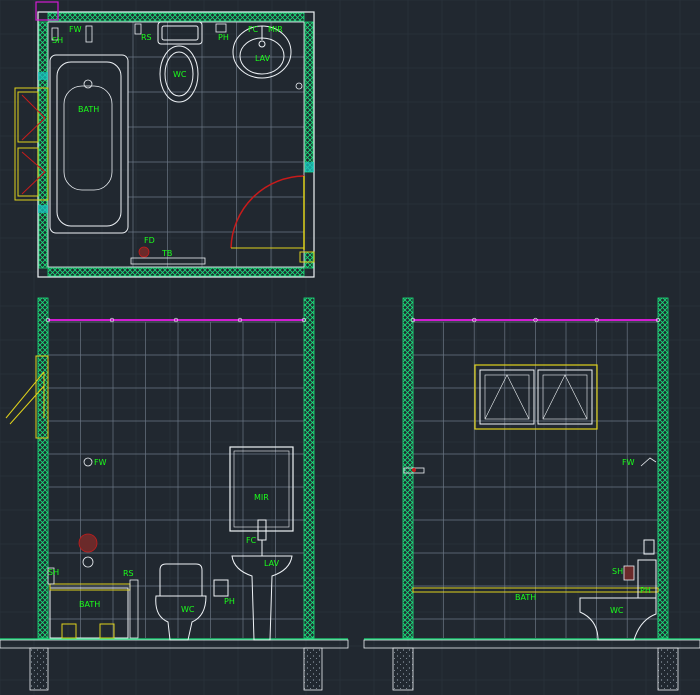  Describe the element at coordinates (176, 272) in the screenshot. I see `plan-wall-bottom` at that location.